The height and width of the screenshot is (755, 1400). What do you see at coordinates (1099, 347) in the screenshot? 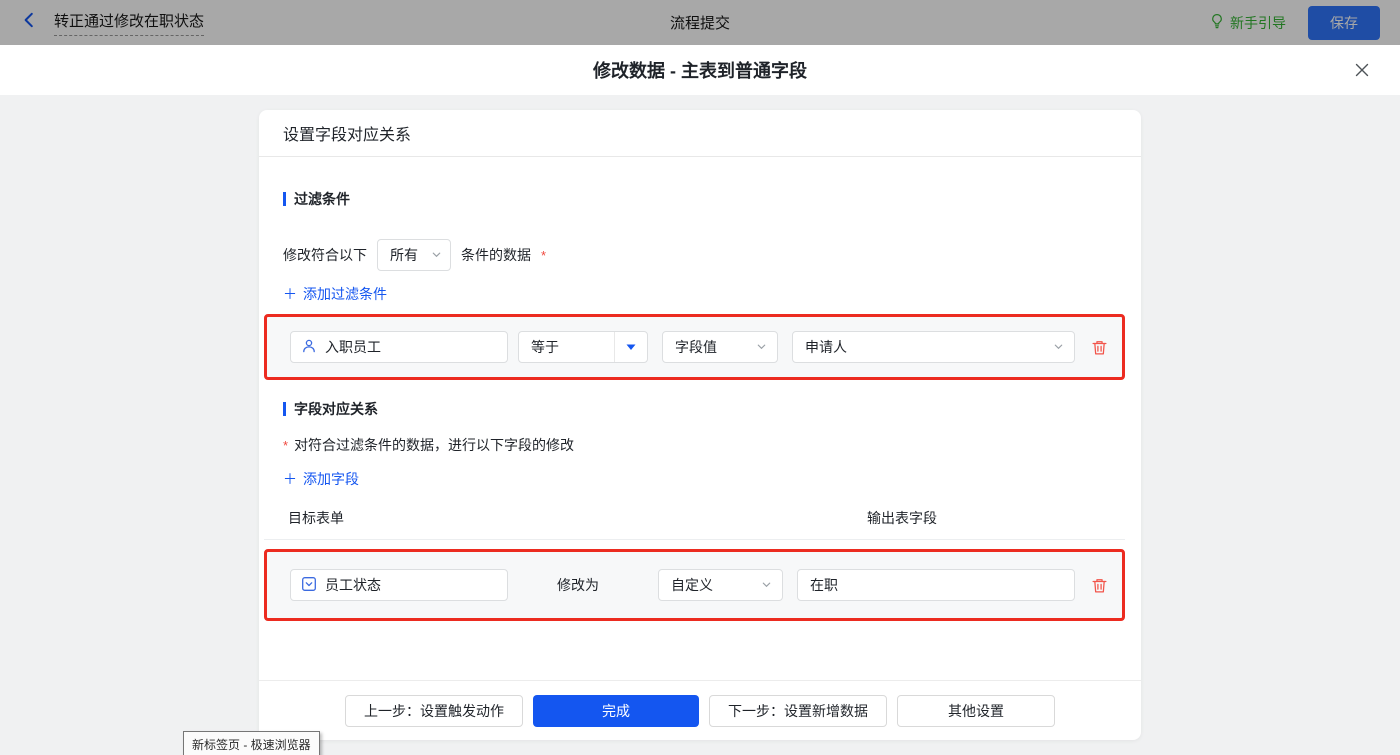
I see `delete-condition-trash-icon` at bounding box center [1099, 347].